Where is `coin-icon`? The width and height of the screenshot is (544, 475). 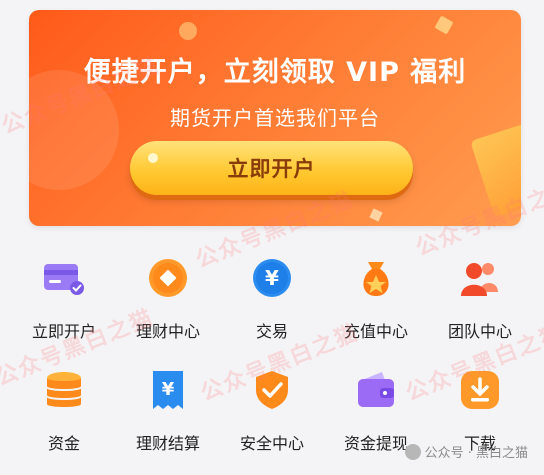 coin-icon is located at coordinates (168, 278).